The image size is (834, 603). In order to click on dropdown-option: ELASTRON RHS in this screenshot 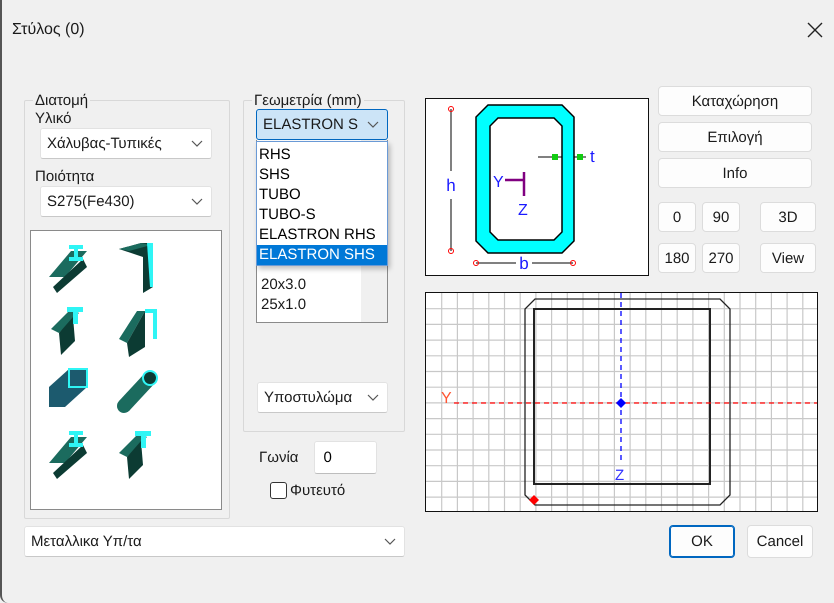, I will do `click(322, 235)`.